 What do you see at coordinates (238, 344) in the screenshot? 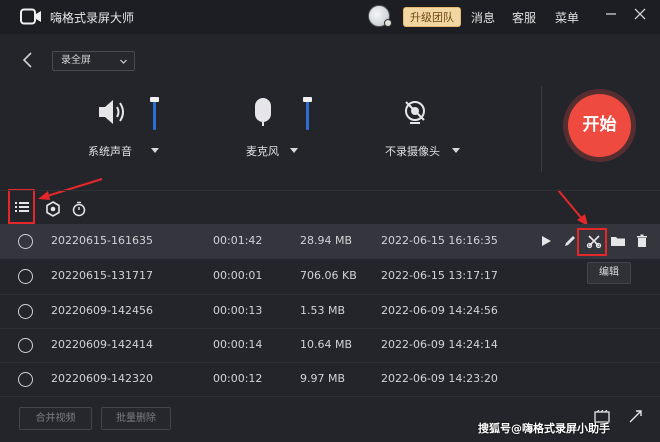
I see `file-duration: 00:00:14` at bounding box center [238, 344].